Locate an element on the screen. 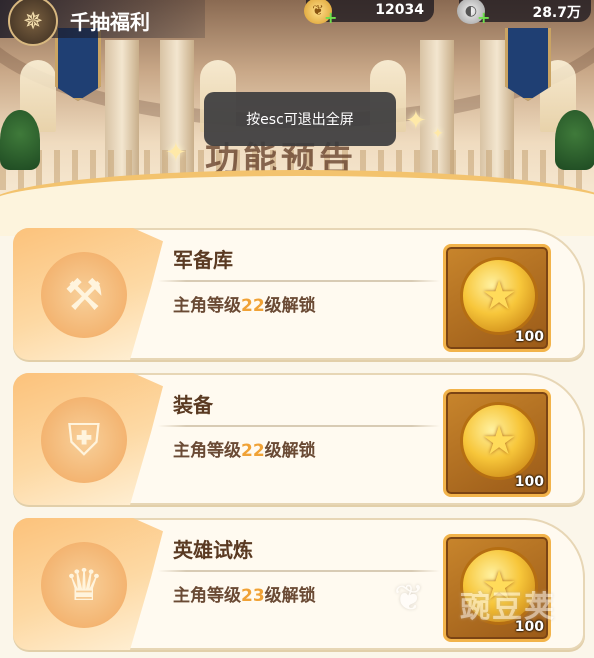 The image size is (594, 658). add-silver-button: + is located at coordinates (483, 17).